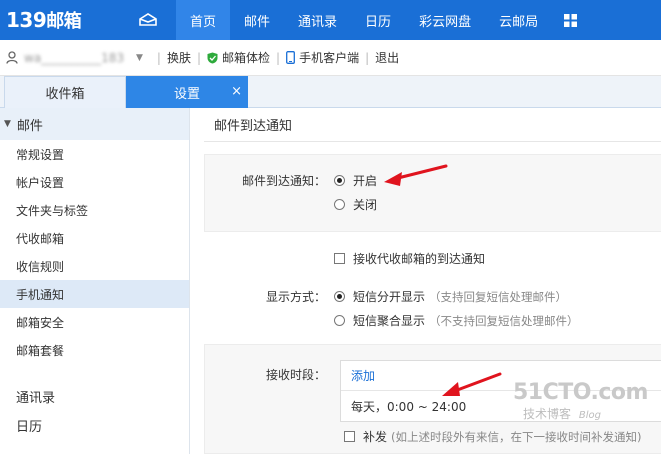 This screenshot has width=661, height=454. What do you see at coordinates (246, 58) in the screenshot?
I see `mailbox-check-label: 邮箱体检` at bounding box center [246, 58].